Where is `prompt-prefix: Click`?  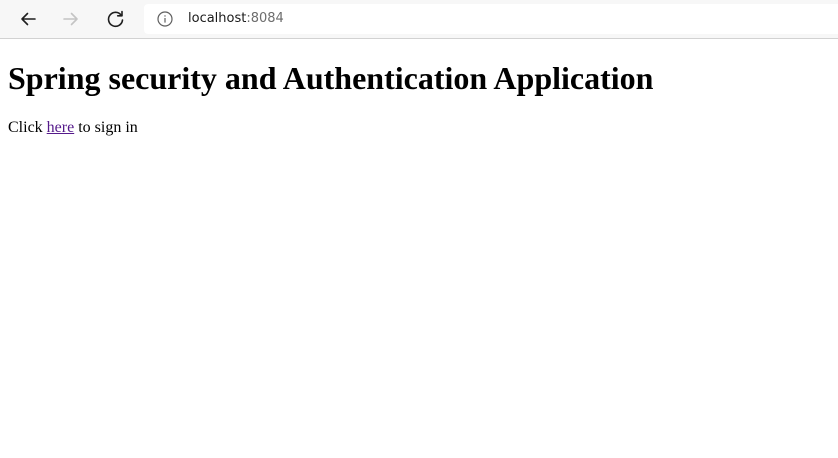 prompt-prefix: Click is located at coordinates (25, 127).